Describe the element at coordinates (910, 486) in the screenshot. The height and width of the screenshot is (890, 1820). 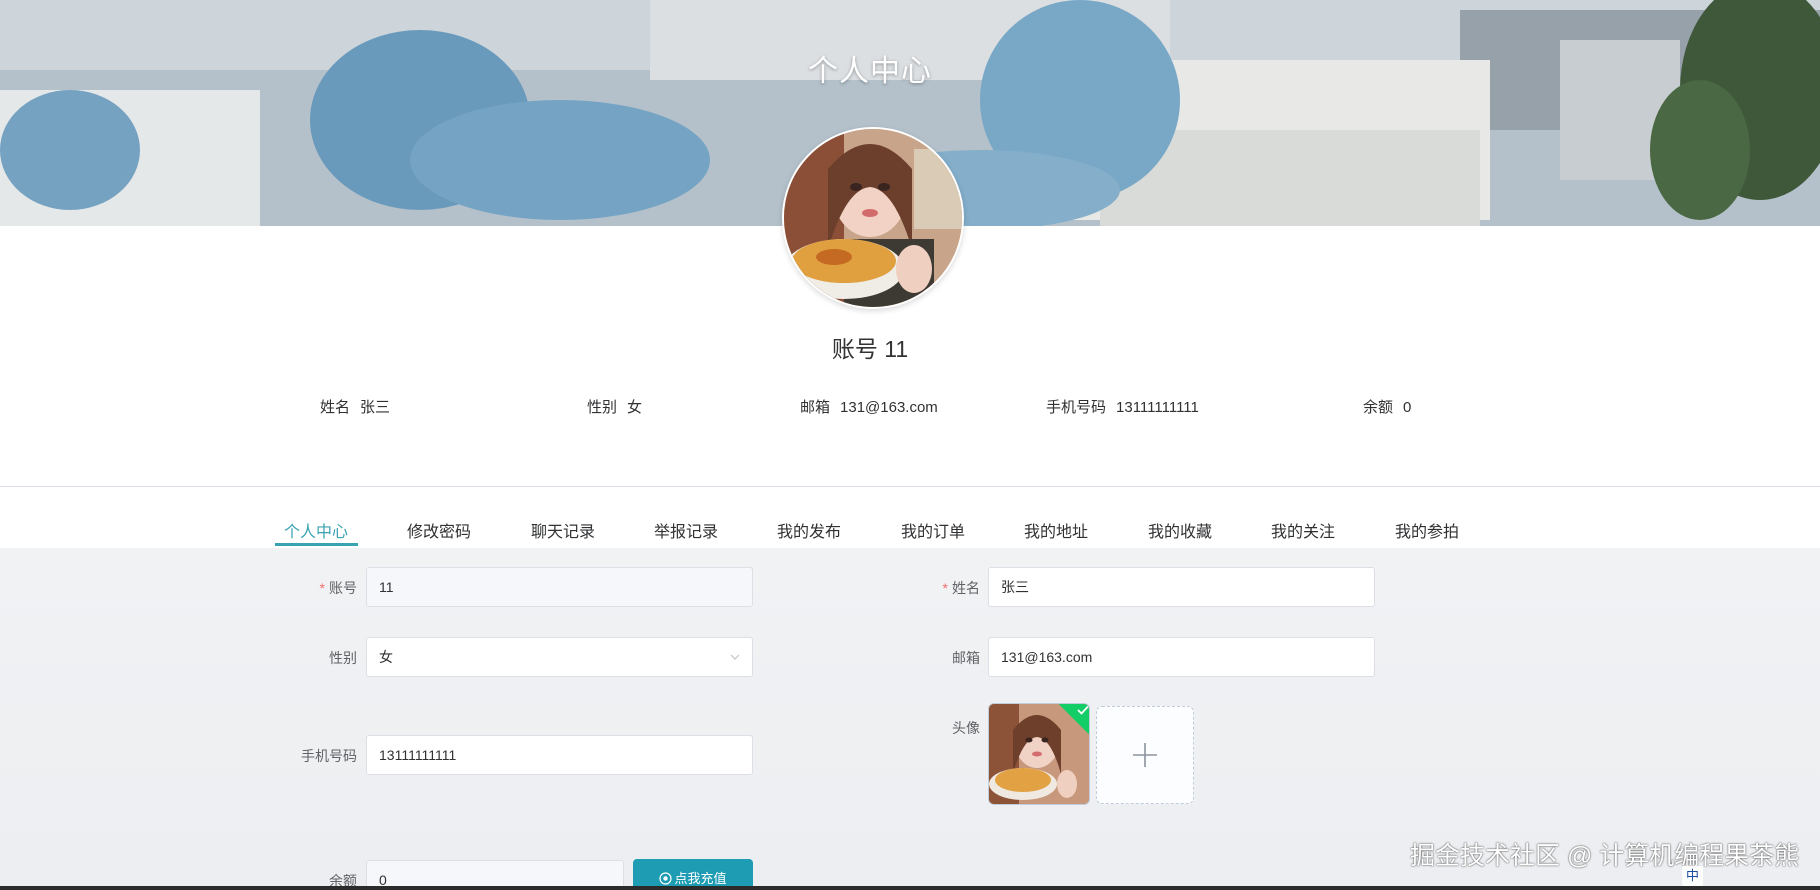
I see `section-divider` at that location.